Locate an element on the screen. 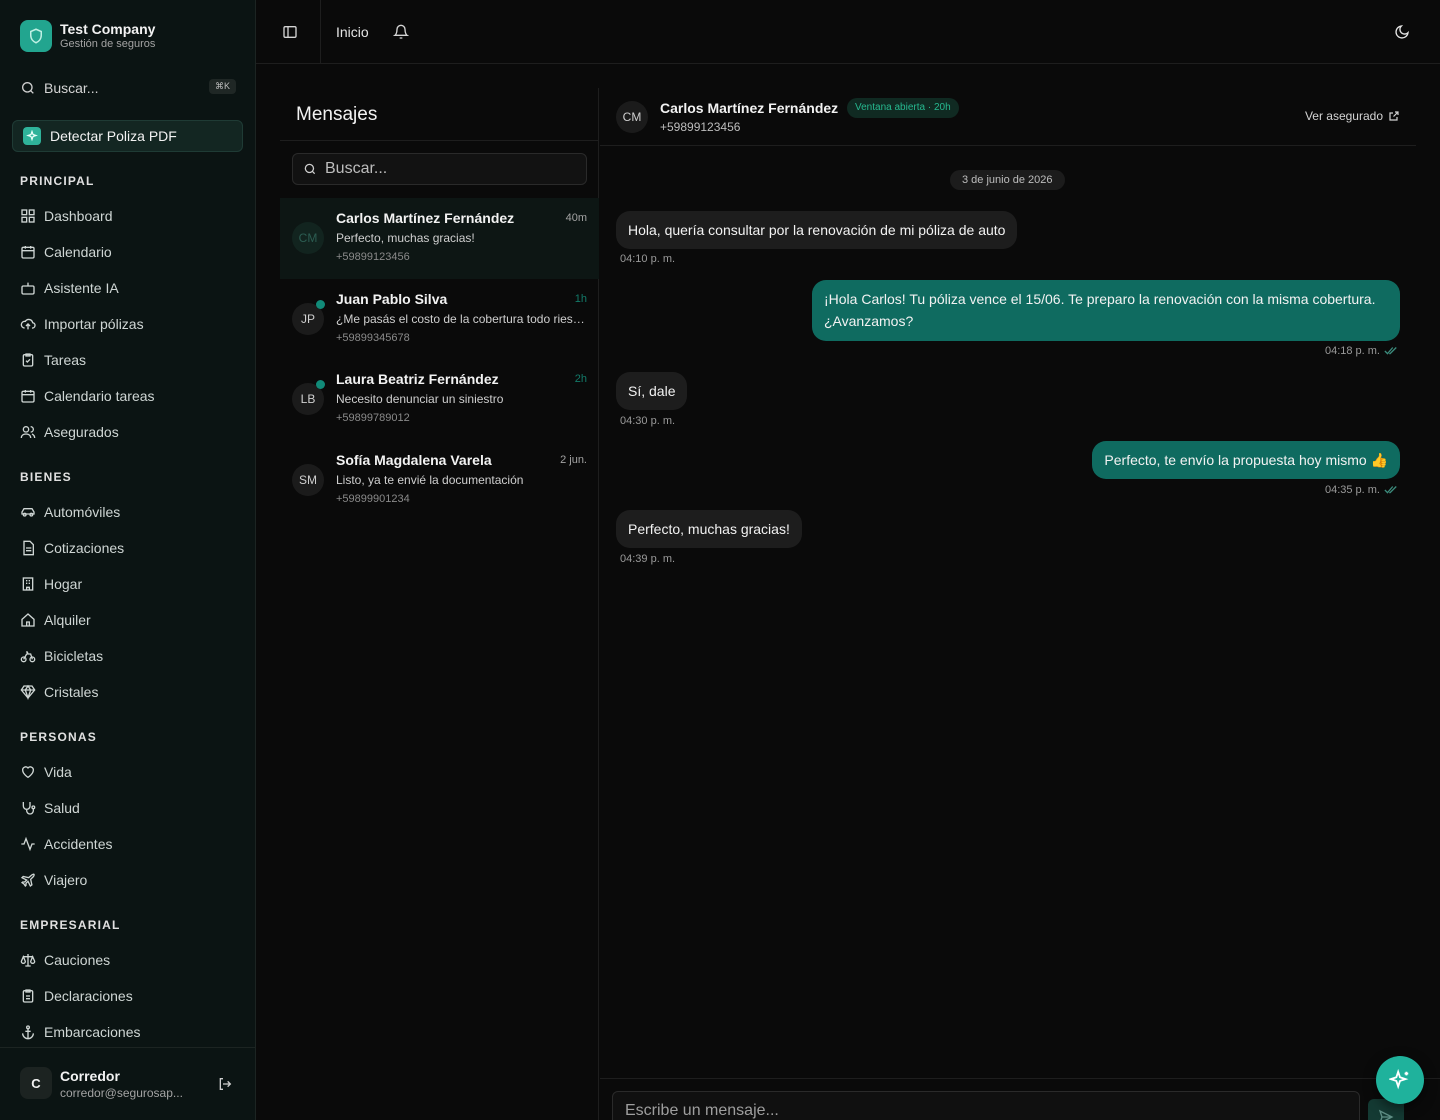 The image size is (1440, 1120). clipboard-check-icon is located at coordinates (28, 360).